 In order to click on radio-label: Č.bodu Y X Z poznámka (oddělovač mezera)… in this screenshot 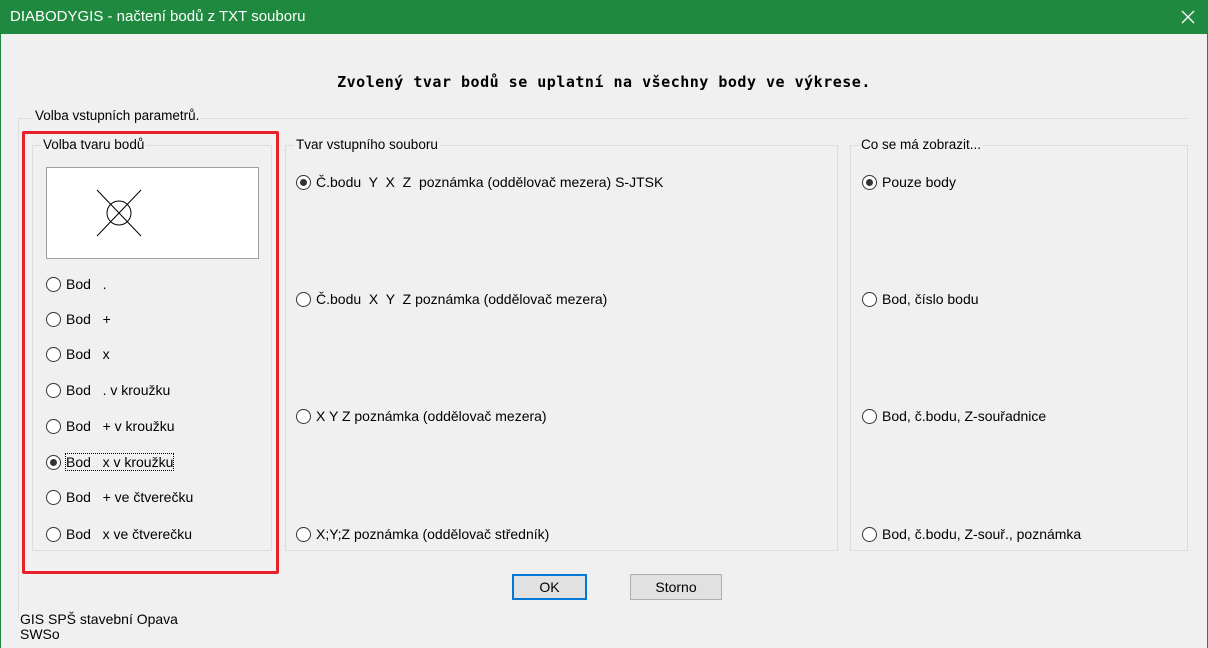, I will do `click(490, 182)`.